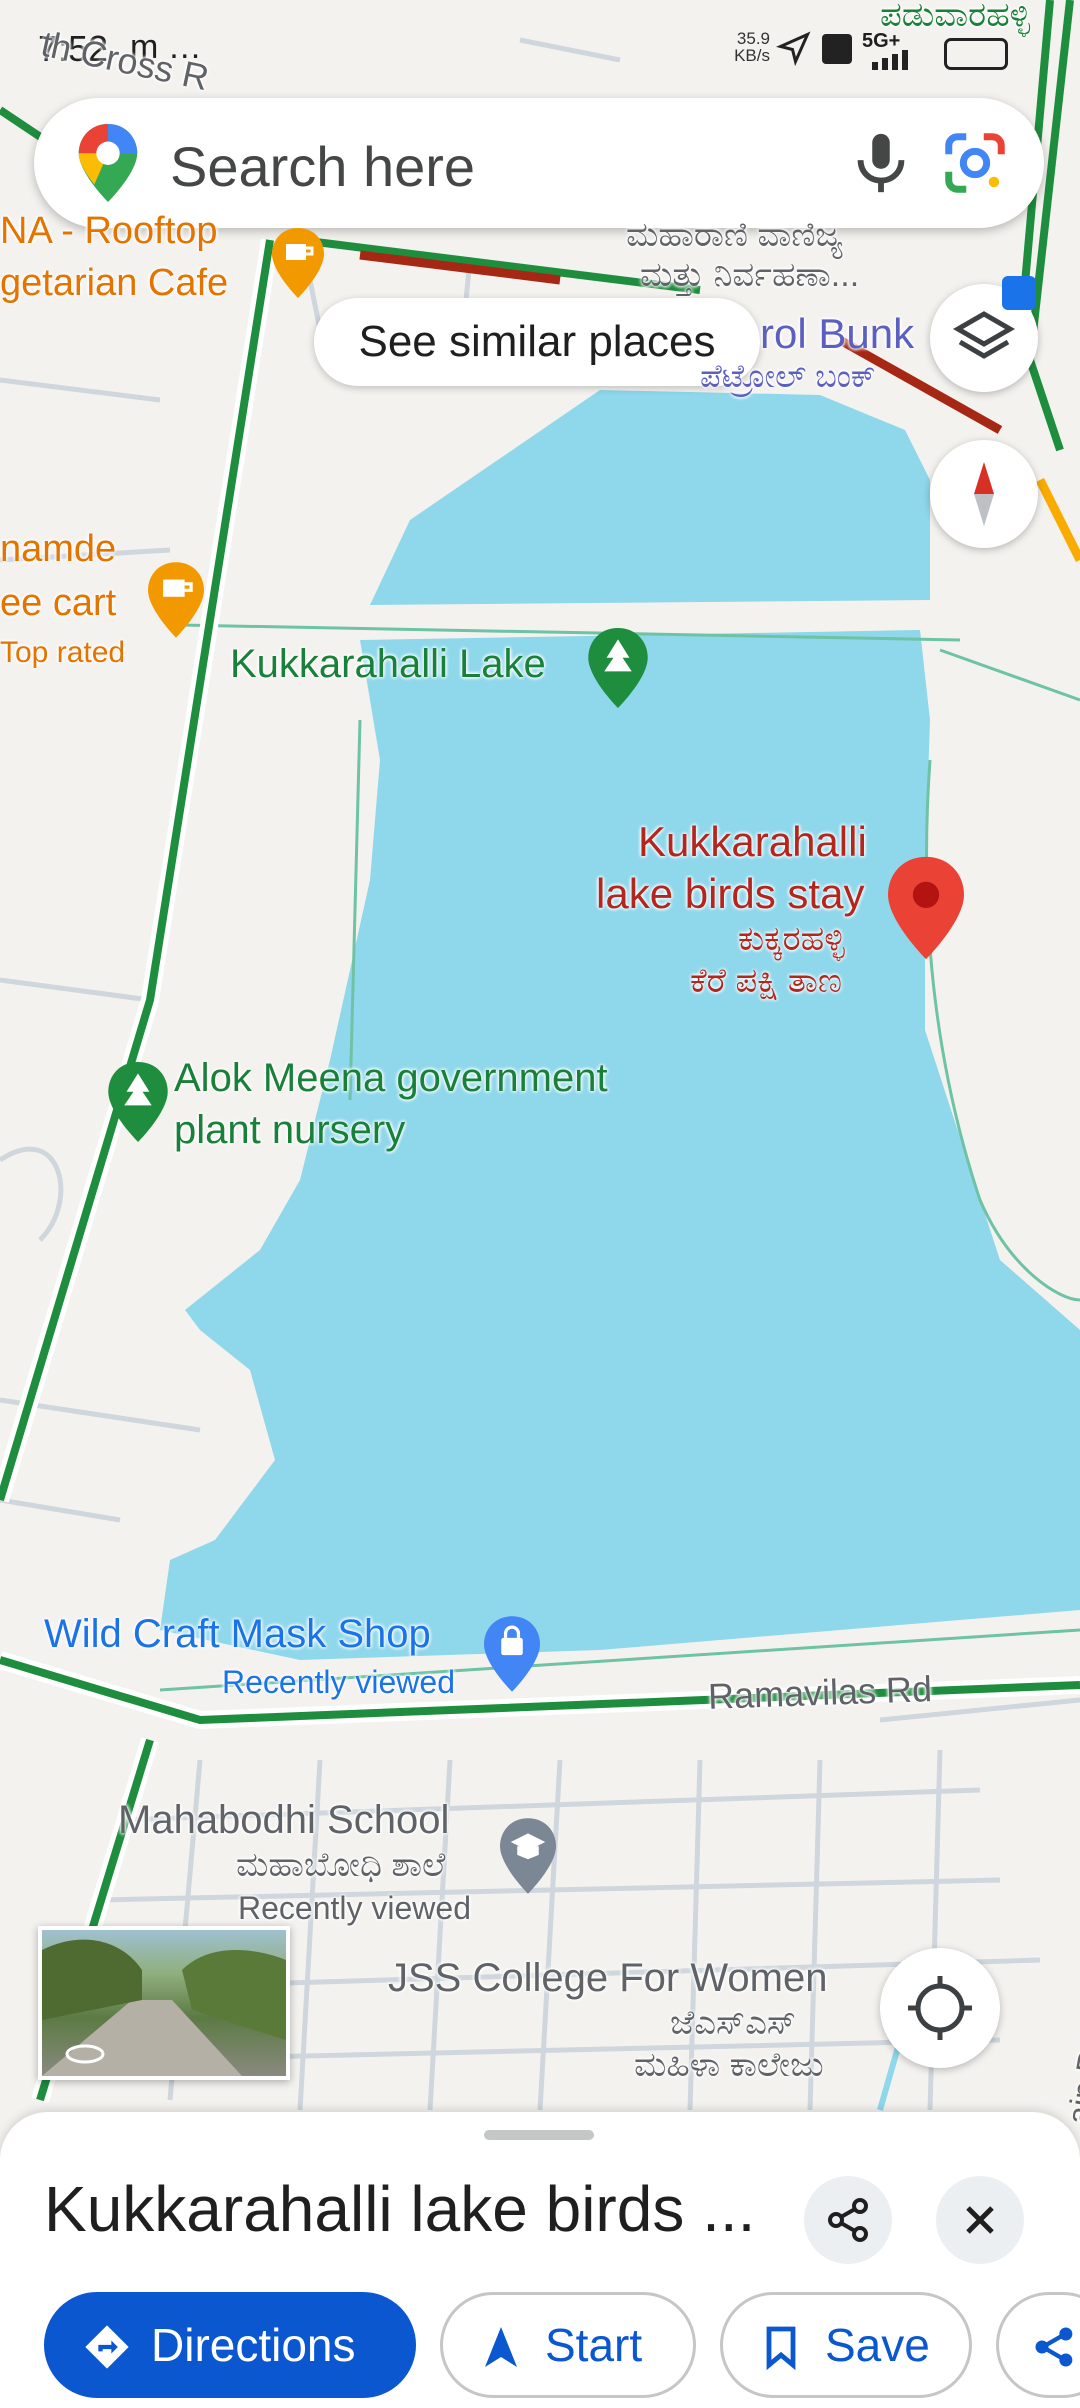  What do you see at coordinates (298, 265) in the screenshot?
I see `cafe-pin-icon` at bounding box center [298, 265].